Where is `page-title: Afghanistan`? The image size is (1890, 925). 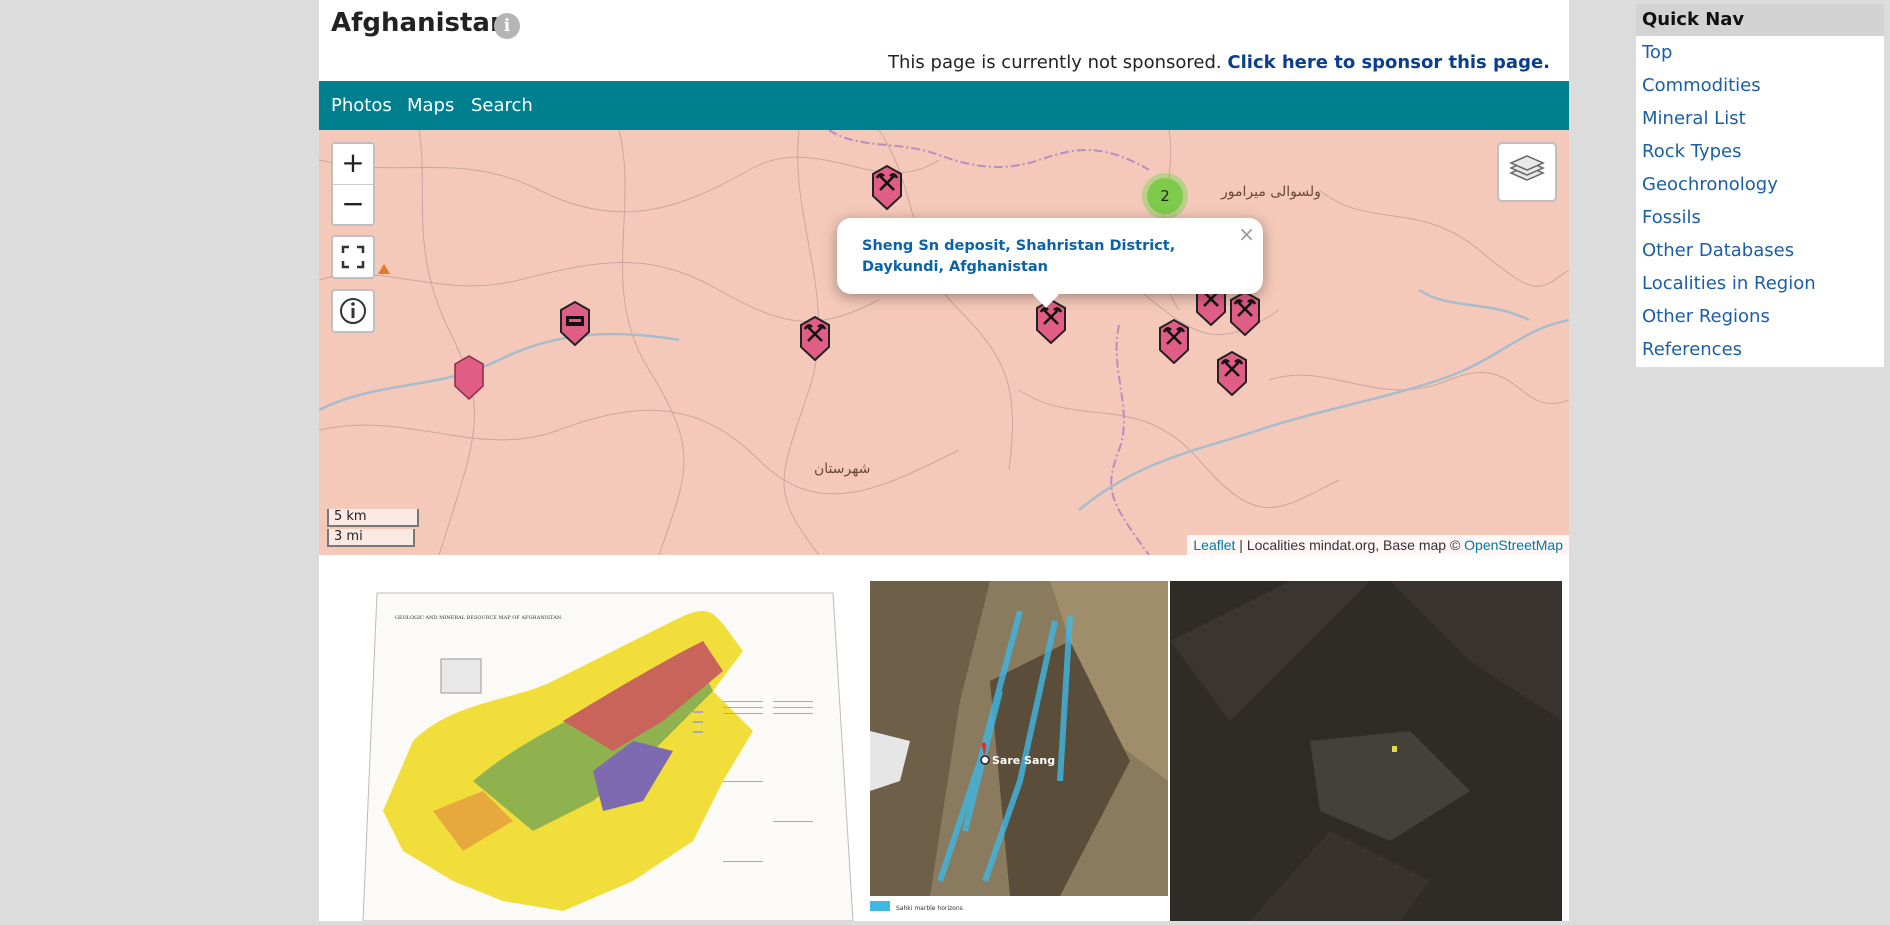
page-title: Afghanistan is located at coordinates (420, 23).